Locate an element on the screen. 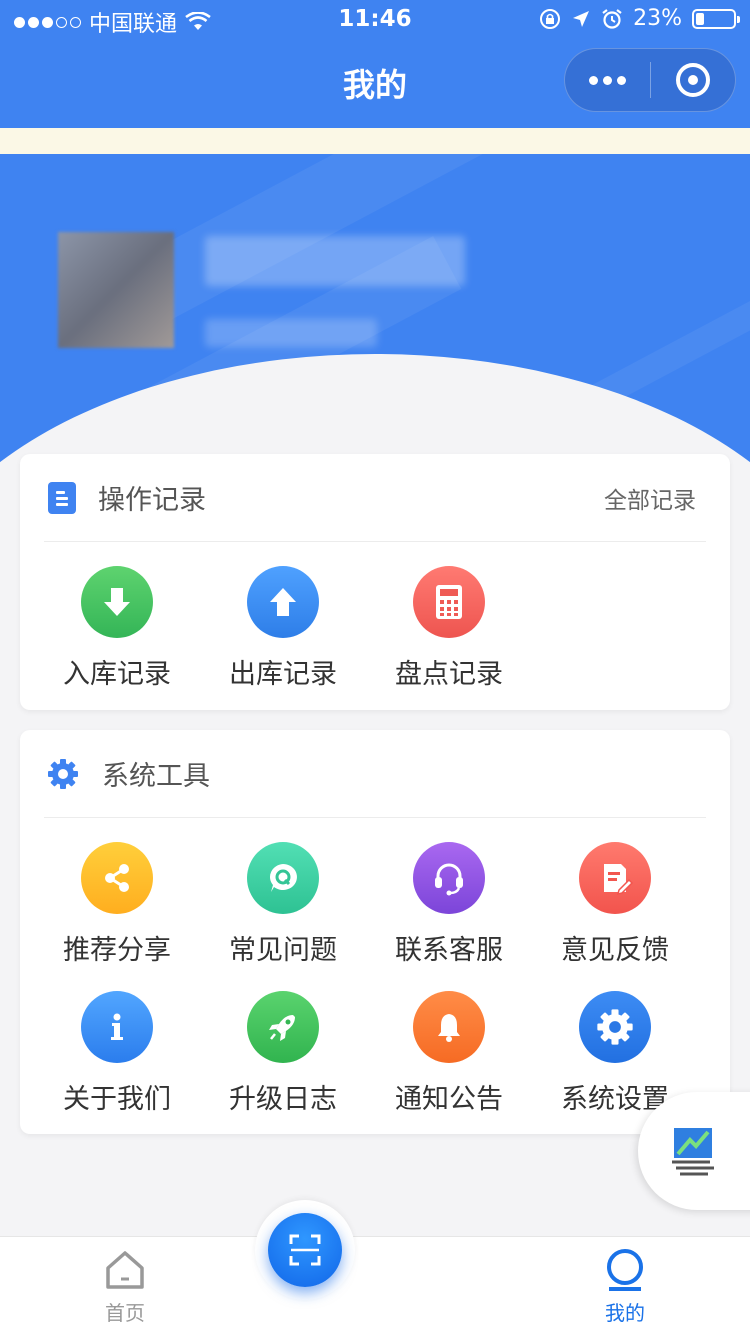 The image size is (750, 1334). changelog-label: 升级日志 is located at coordinates (283, 1099).